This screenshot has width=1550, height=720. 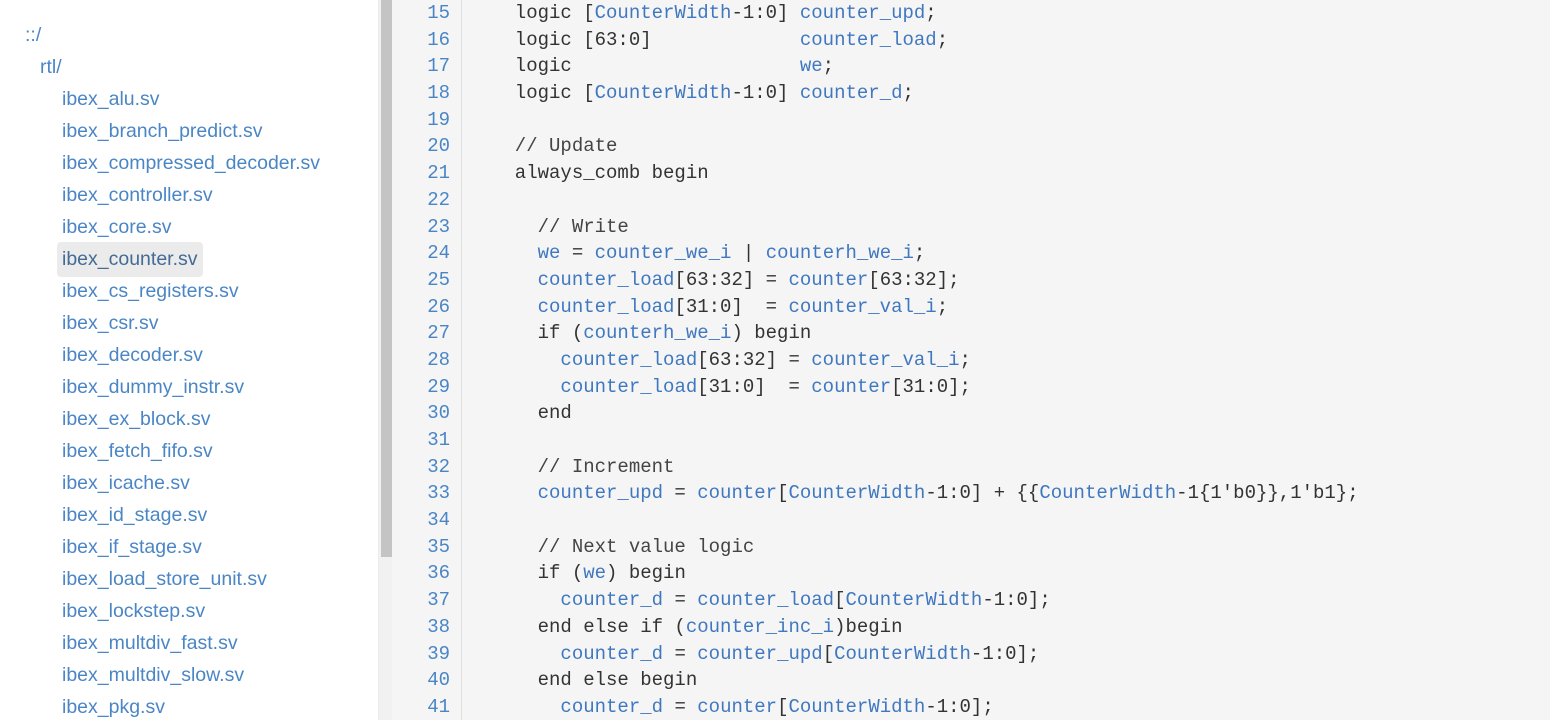 I want to click on code-line: counter_d = counter[CounterWidth-1:0];, so click(x=1021, y=707).